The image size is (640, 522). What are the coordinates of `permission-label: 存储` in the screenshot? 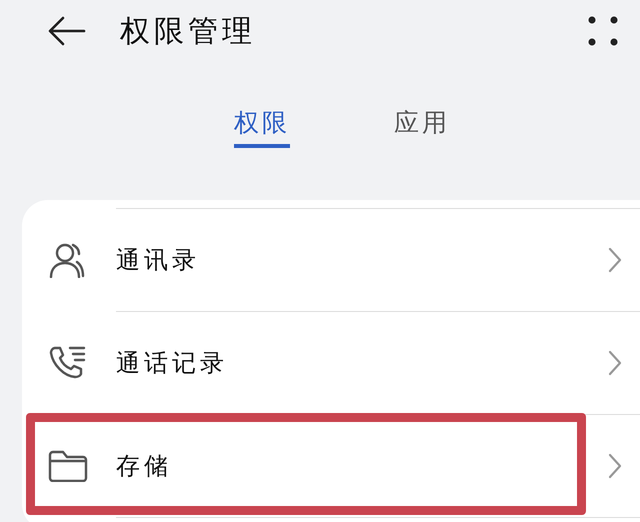 It's located at (362, 466).